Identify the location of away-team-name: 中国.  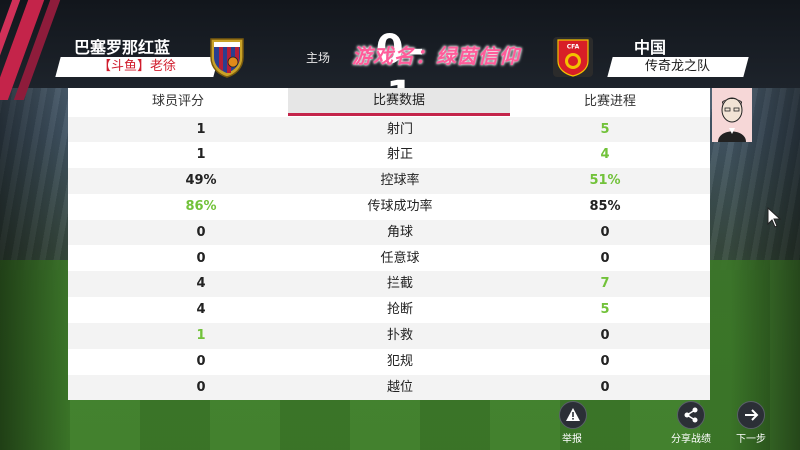
(650, 47).